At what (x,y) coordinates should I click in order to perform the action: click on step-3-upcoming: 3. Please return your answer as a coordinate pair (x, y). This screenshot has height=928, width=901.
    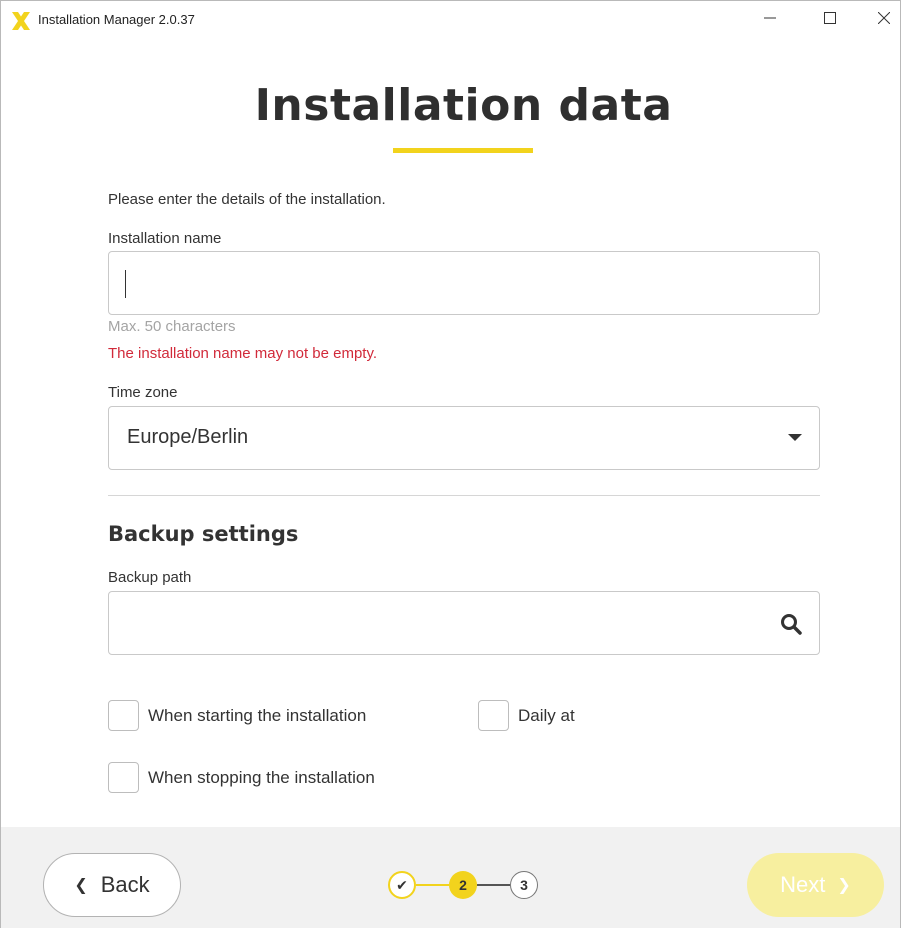
    Looking at the image, I should click on (524, 885).